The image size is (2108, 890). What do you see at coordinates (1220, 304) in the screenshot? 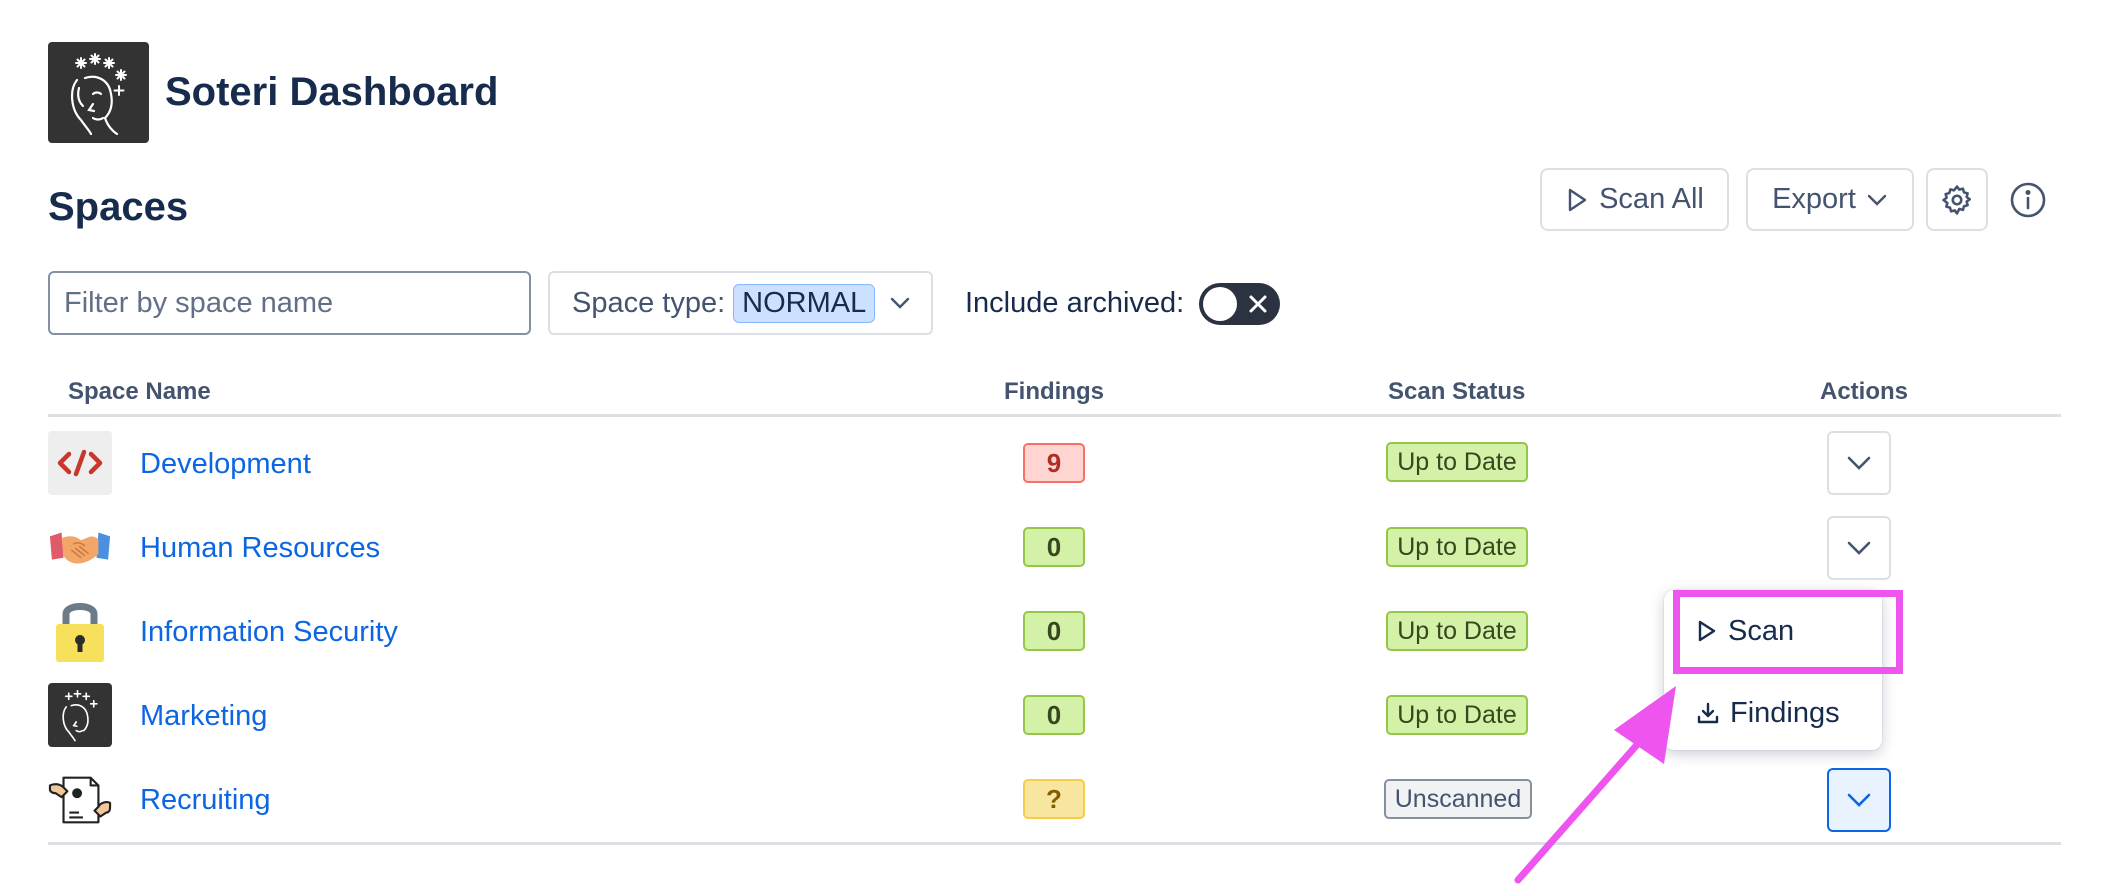
I see `toggle-knob` at bounding box center [1220, 304].